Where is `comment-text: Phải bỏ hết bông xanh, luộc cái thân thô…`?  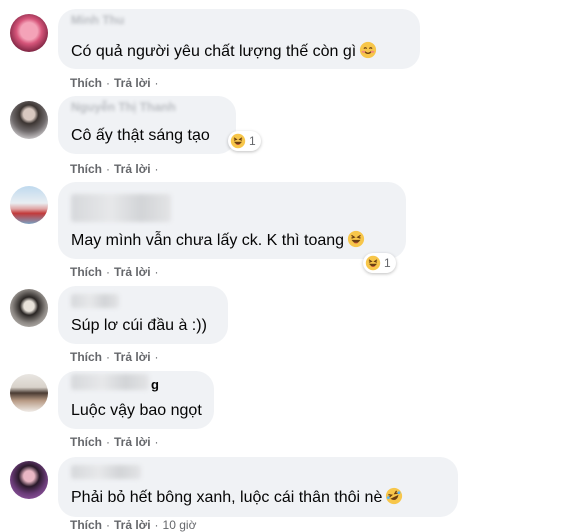 comment-text: Phải bỏ hết bông xanh, luộc cái thân thô… is located at coordinates (237, 497).